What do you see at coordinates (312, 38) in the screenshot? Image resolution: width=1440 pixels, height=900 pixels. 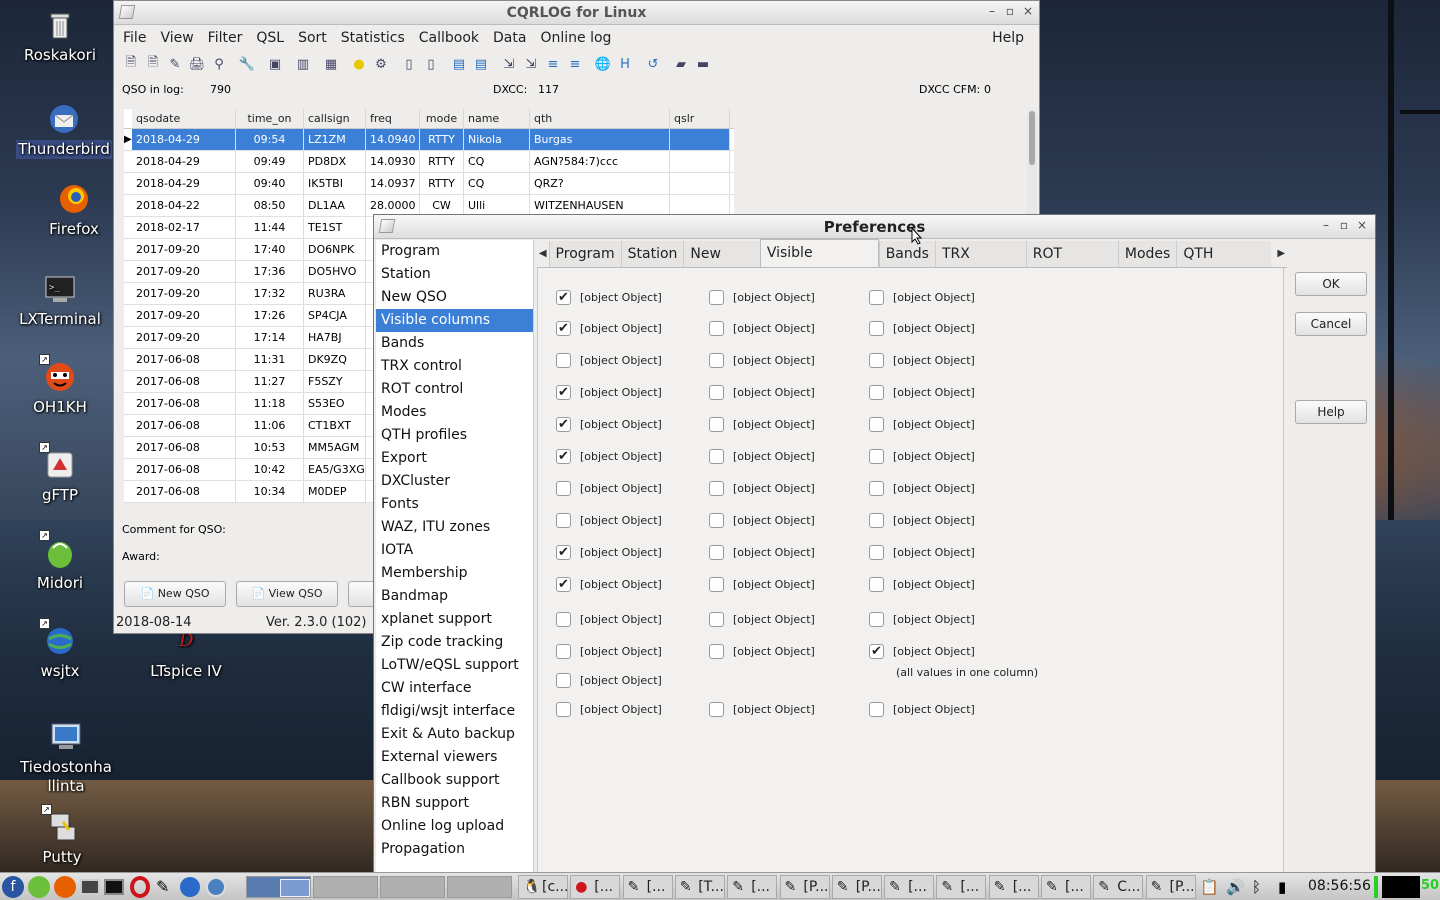 I see `menu-sort: Sort` at bounding box center [312, 38].